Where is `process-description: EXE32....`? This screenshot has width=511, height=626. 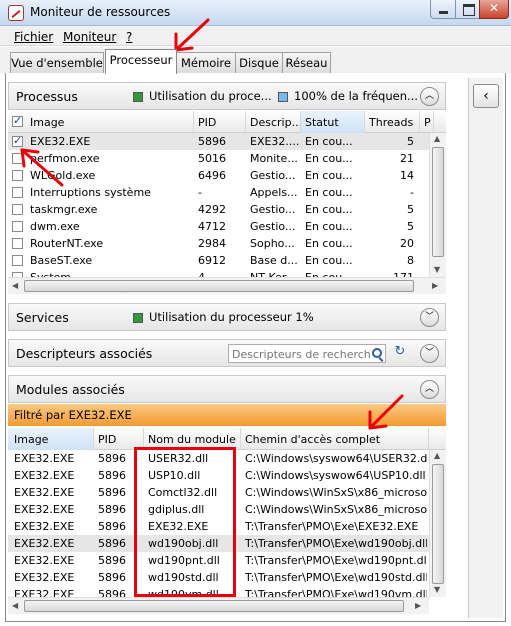 process-description: EXE32.... is located at coordinates (275, 141).